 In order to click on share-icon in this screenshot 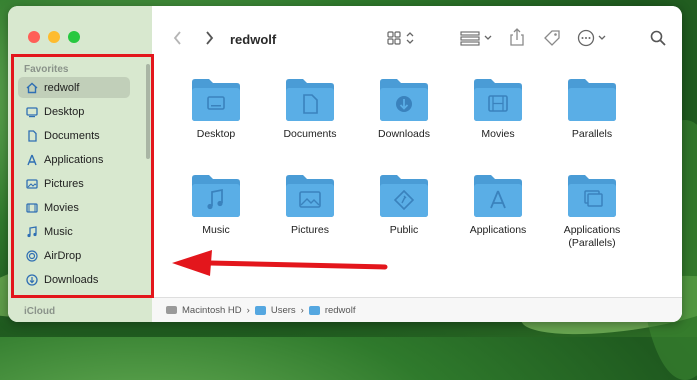, I will do `click(517, 37)`.